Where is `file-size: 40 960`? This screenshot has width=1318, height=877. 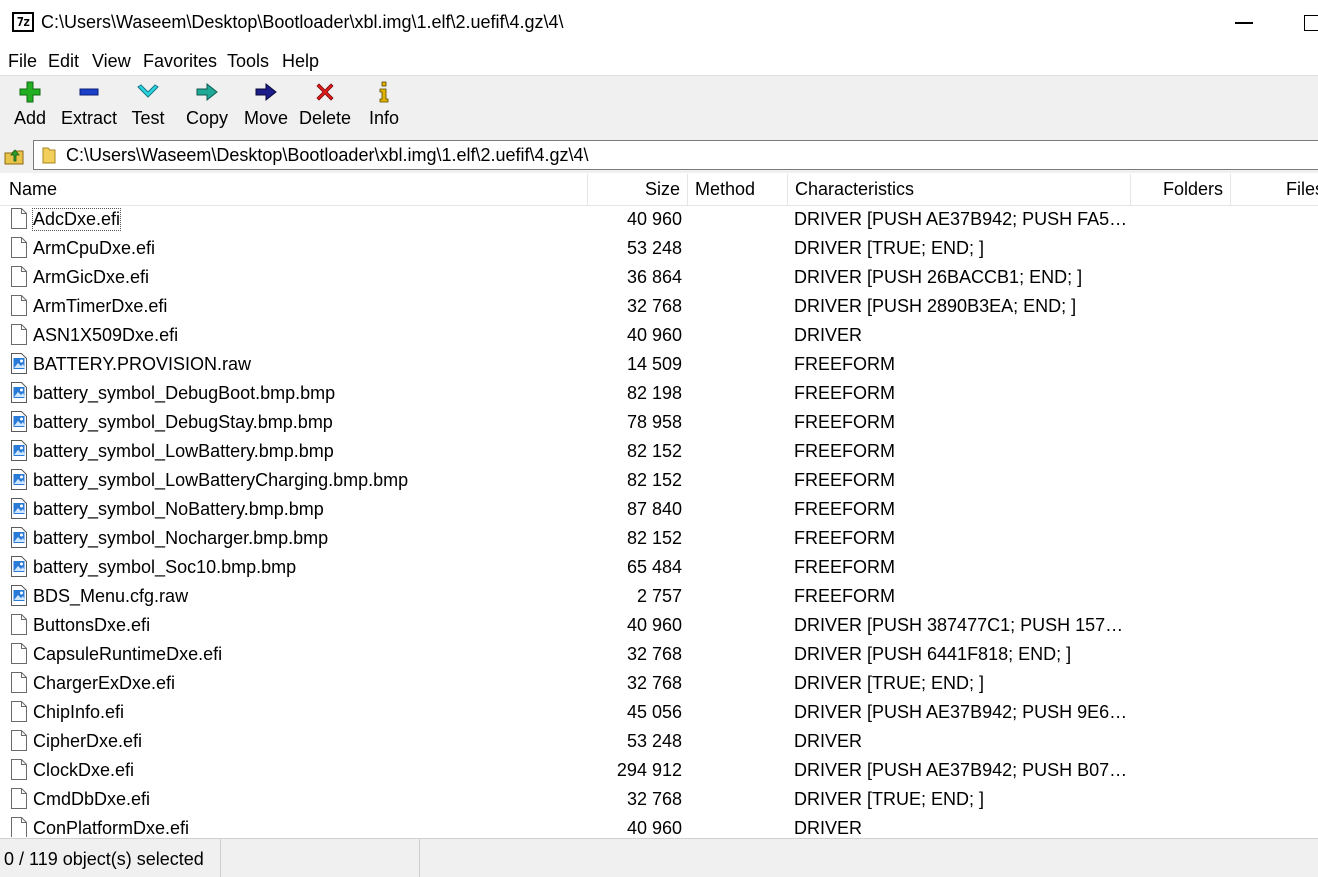 file-size: 40 960 is located at coordinates (654, 625).